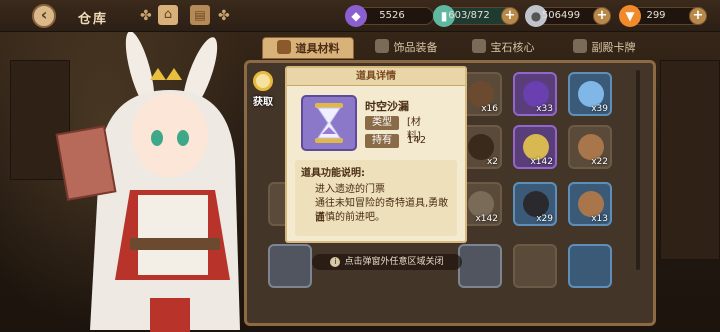 The width and height of the screenshot is (720, 332). What do you see at coordinates (387, 262) in the screenshot?
I see `close-hint: i 点击弹窗外任意区域关闭` at bounding box center [387, 262].